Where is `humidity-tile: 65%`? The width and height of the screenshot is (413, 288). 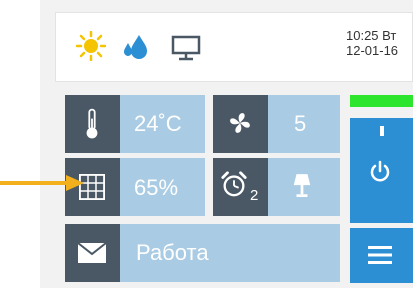 humidity-tile: 65% is located at coordinates (162, 187).